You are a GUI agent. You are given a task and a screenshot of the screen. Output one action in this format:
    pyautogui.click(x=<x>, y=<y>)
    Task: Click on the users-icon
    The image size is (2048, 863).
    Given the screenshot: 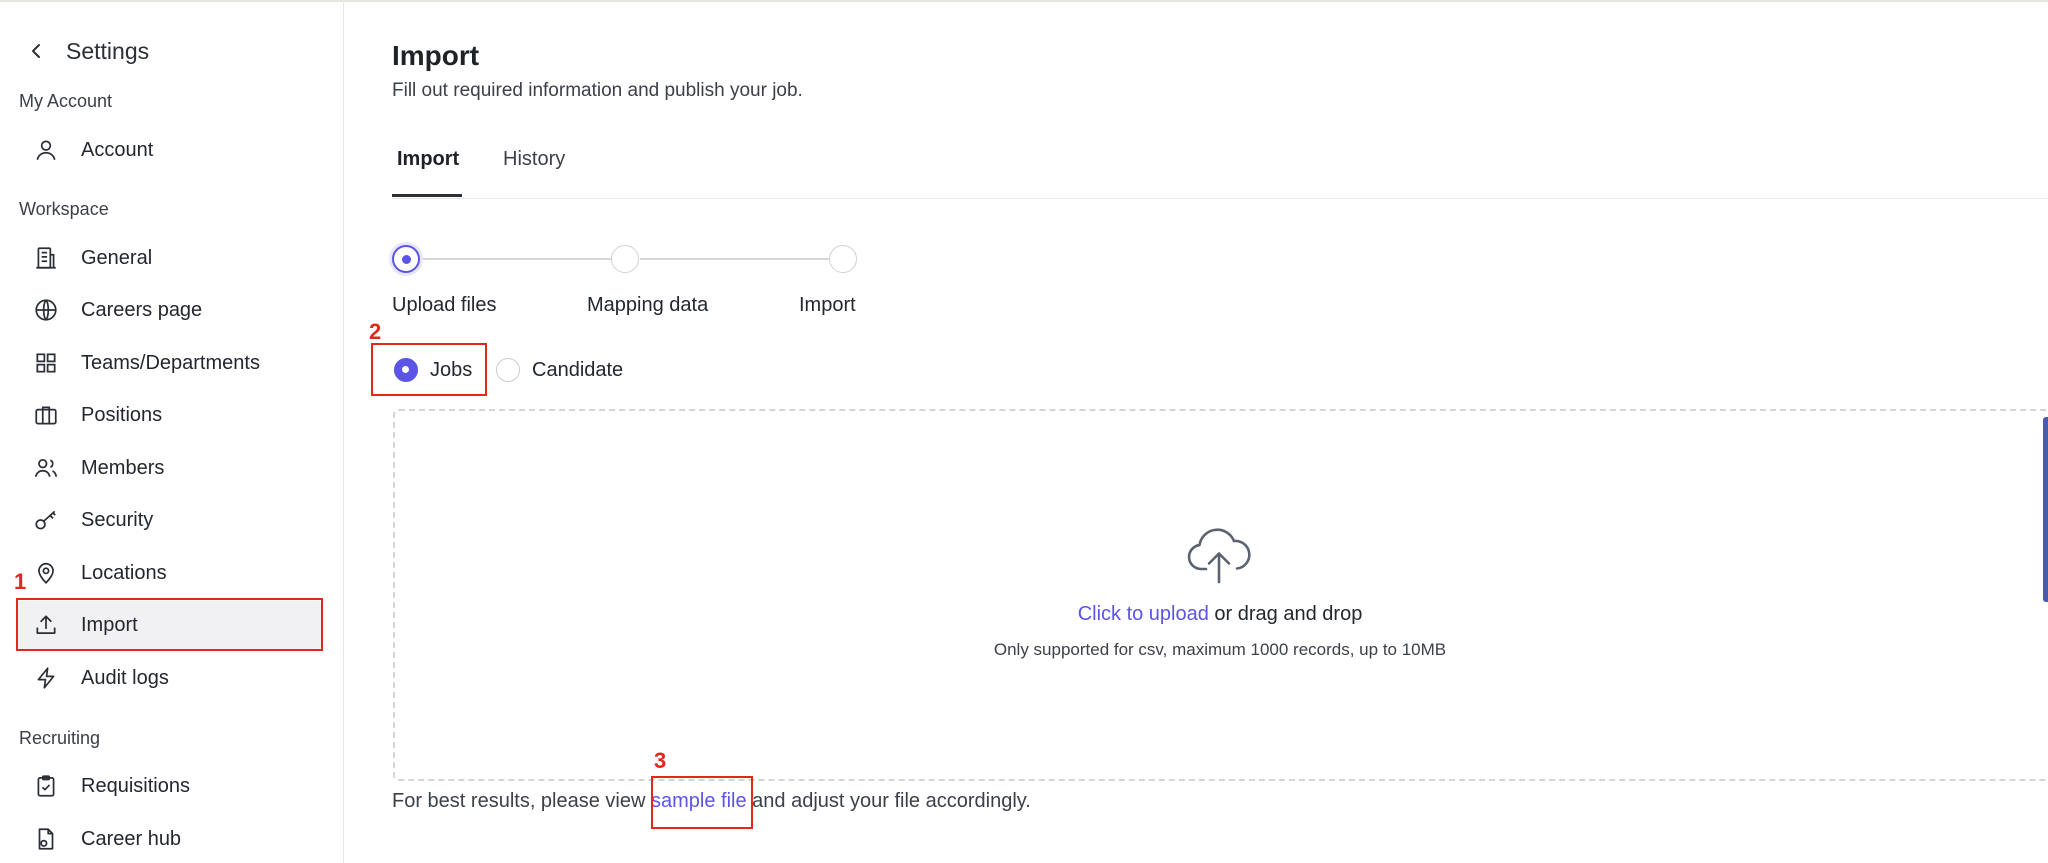 What is the action you would take?
    pyautogui.click(x=46, y=468)
    